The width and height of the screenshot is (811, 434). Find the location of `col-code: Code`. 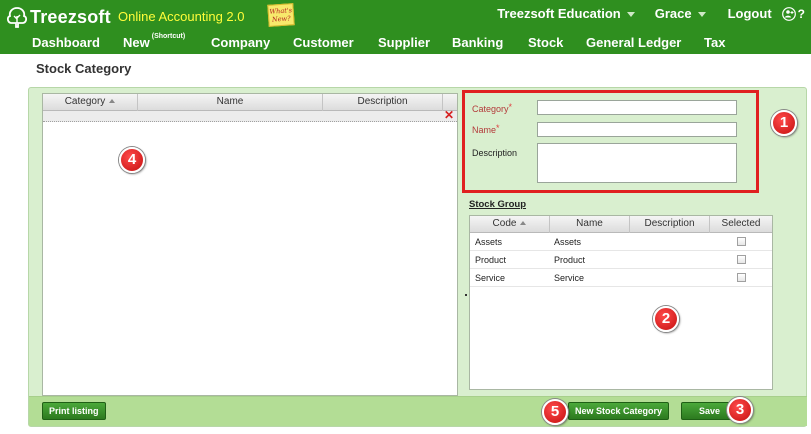

col-code: Code is located at coordinates (510, 224).